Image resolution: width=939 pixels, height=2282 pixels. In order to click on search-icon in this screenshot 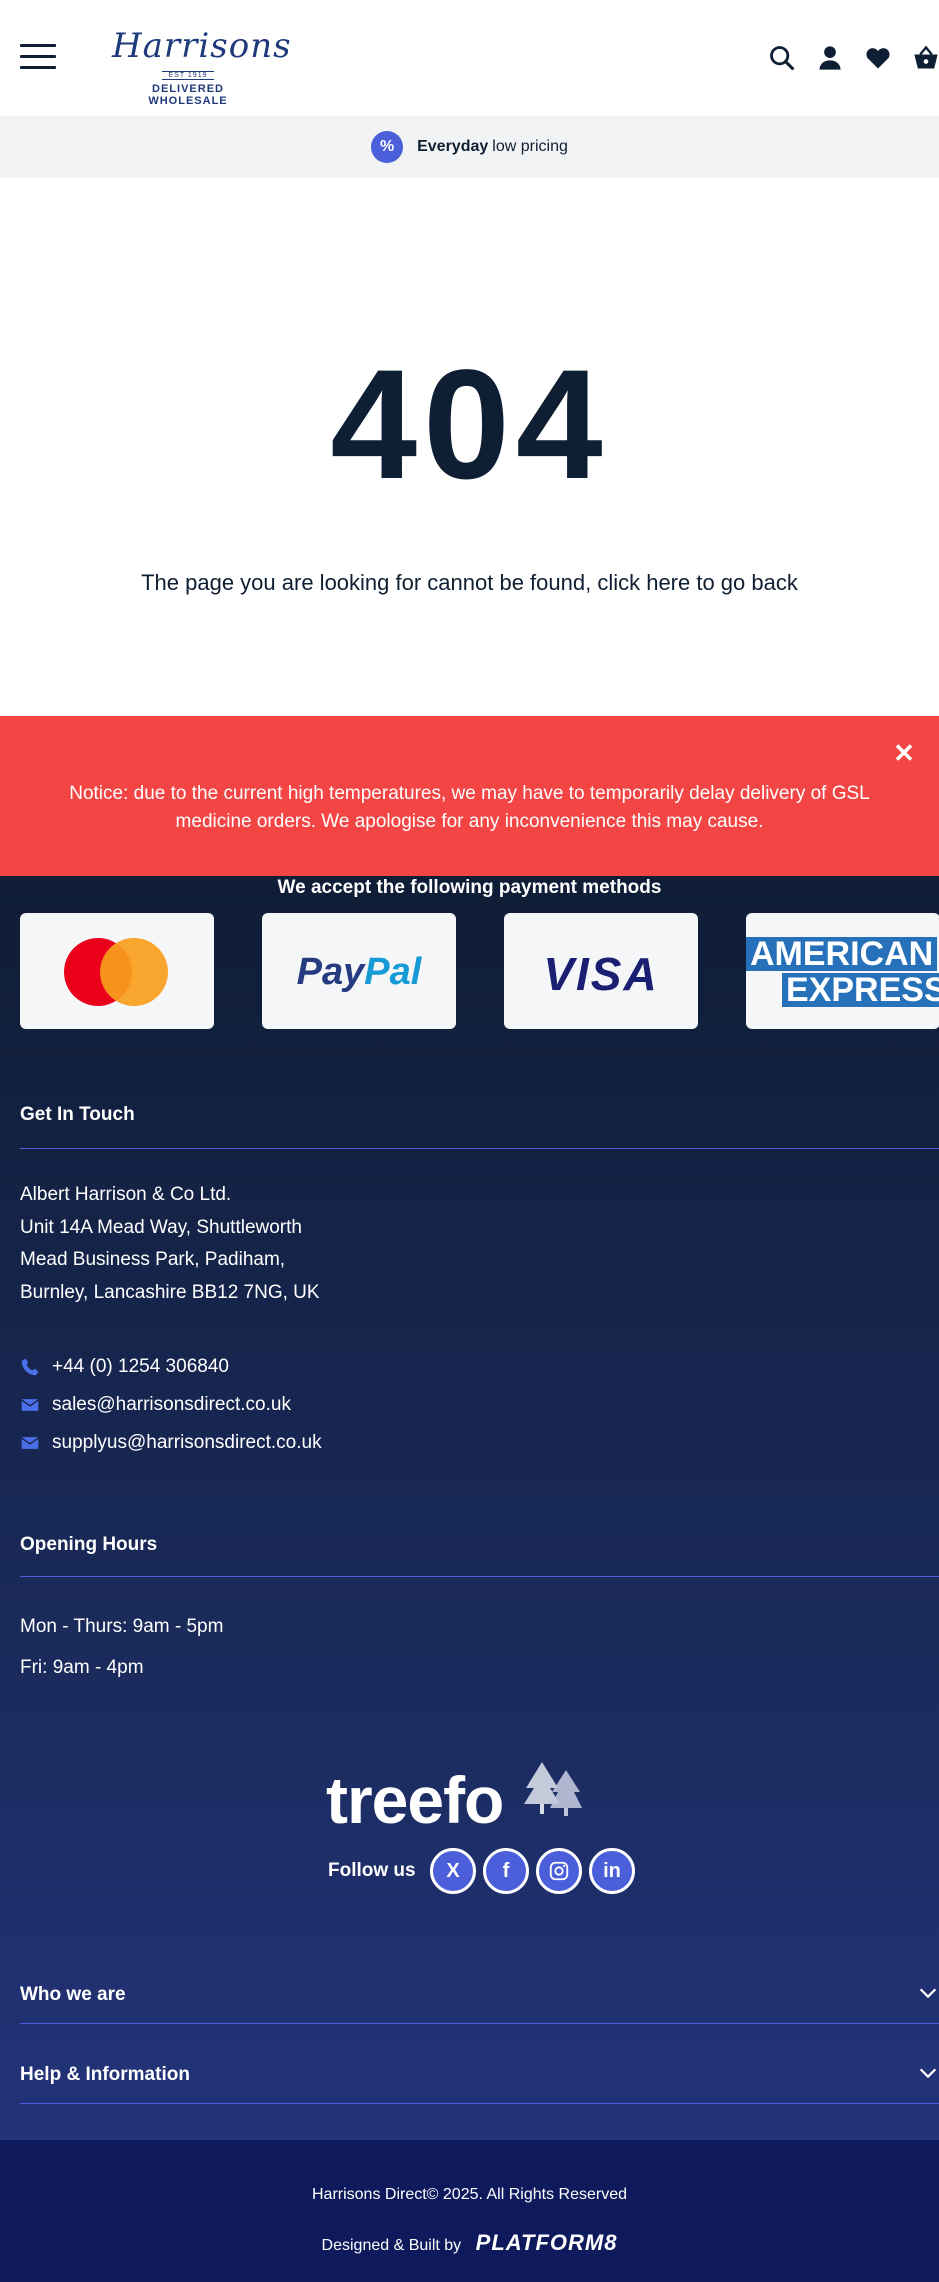, I will do `click(782, 58)`.